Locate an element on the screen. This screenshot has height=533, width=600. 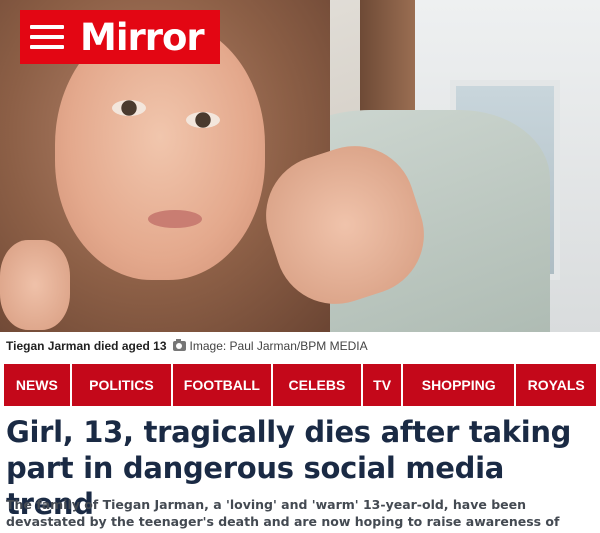
lips is located at coordinates (175, 219).